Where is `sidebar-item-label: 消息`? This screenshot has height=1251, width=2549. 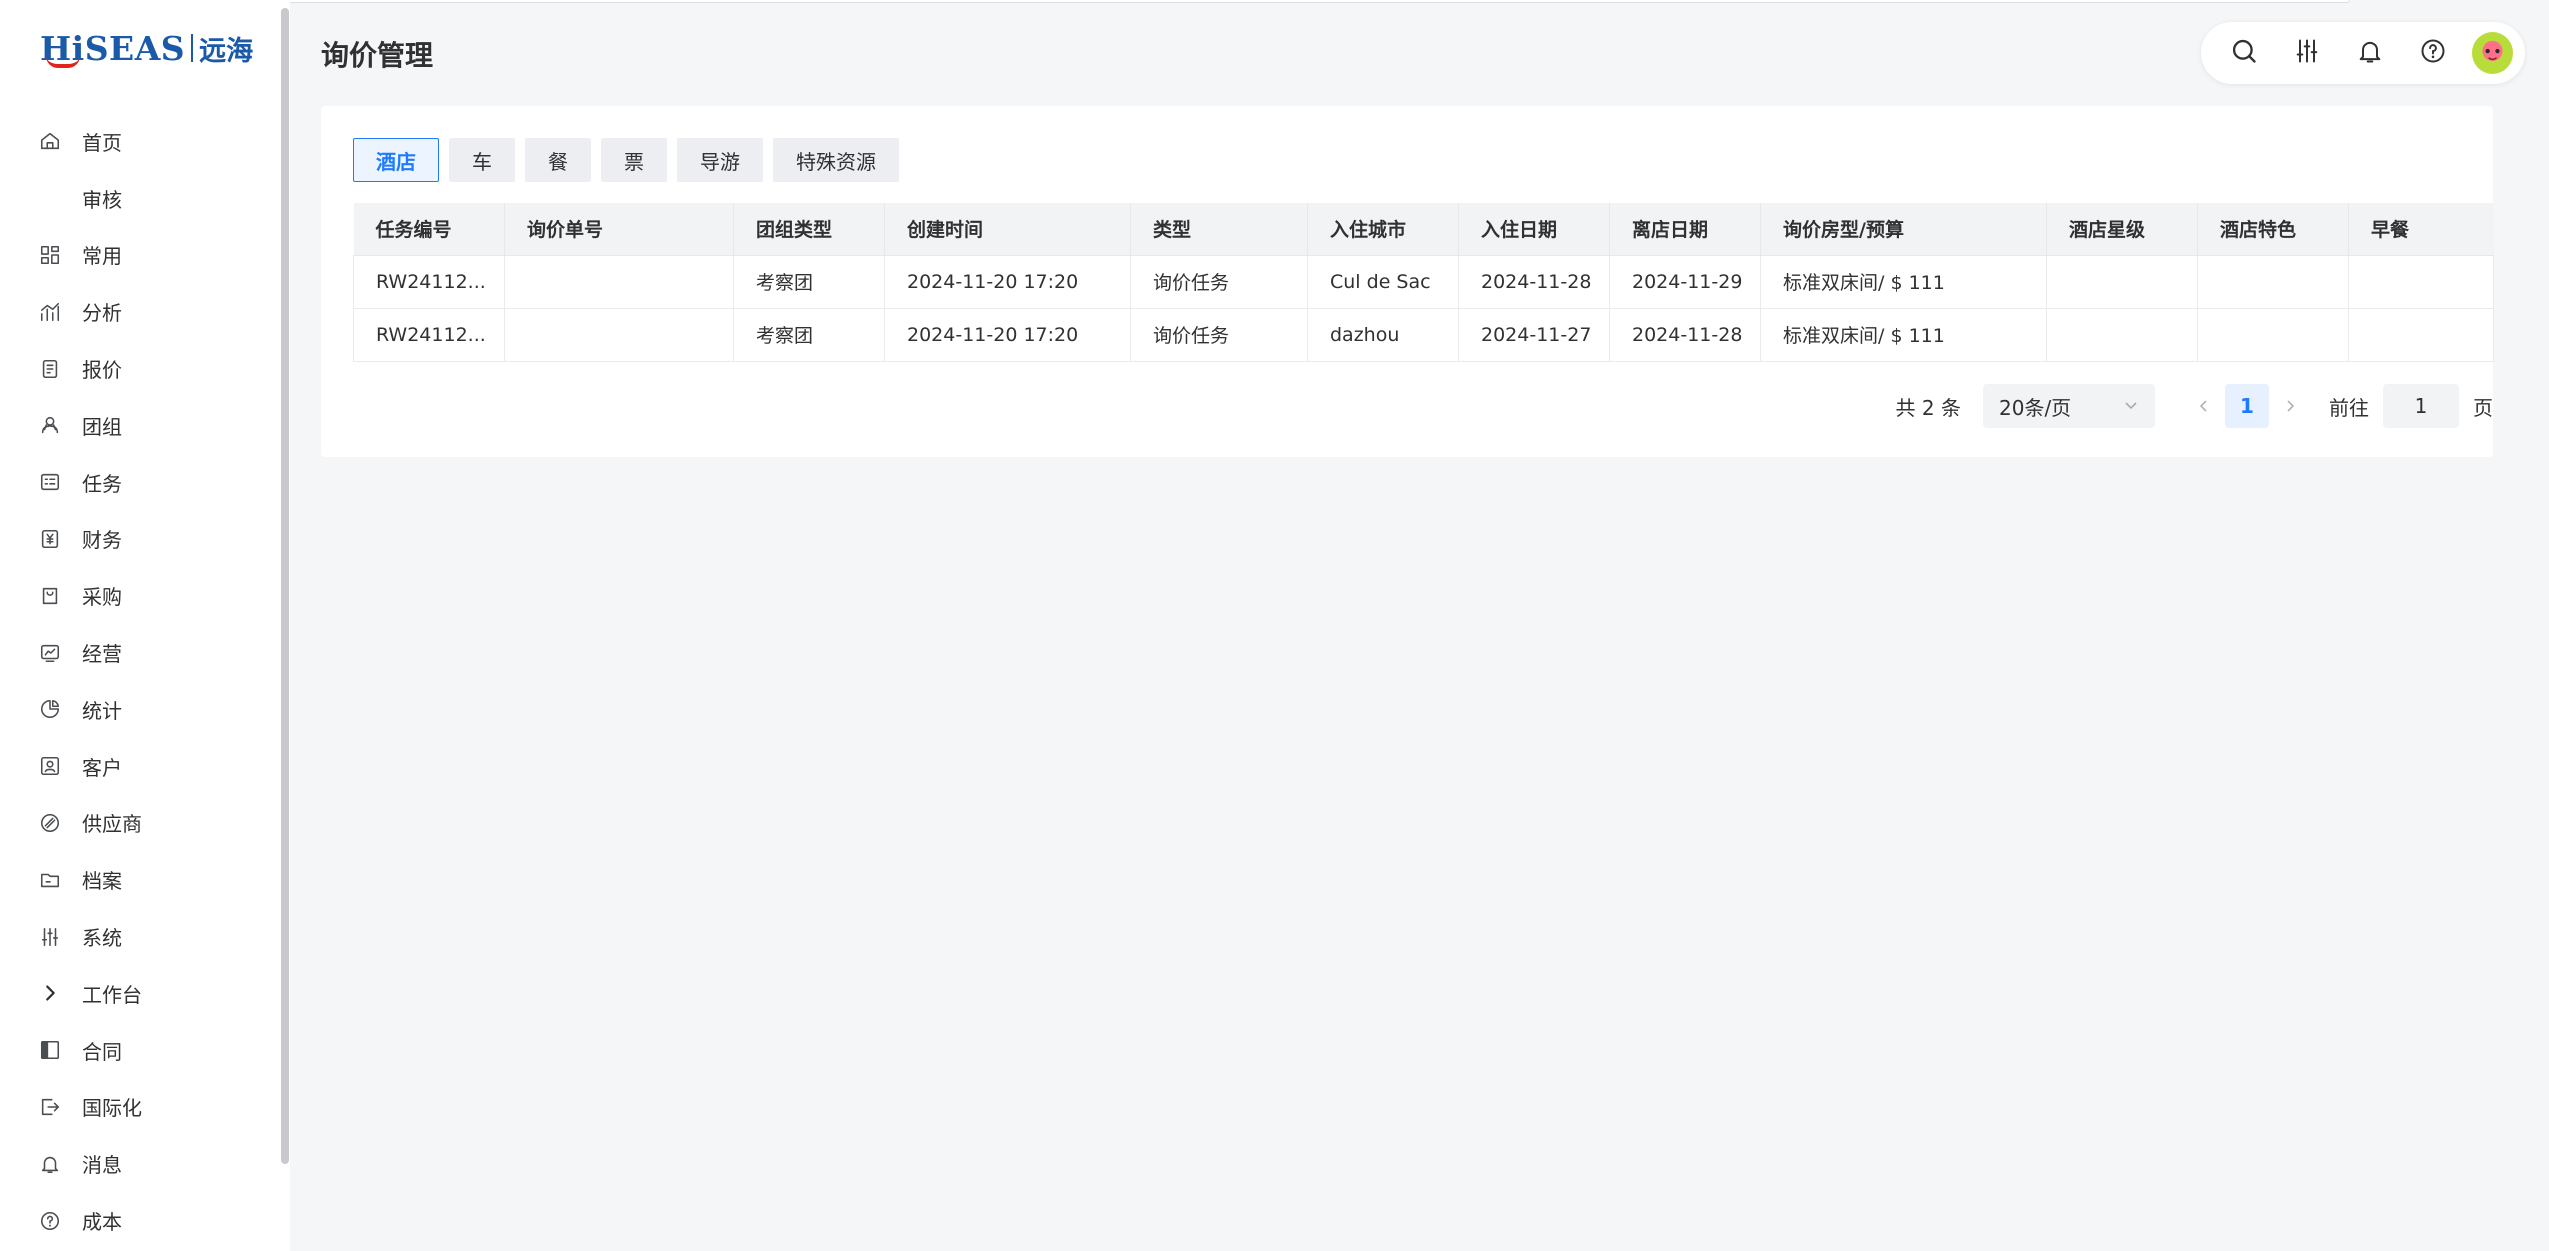
sidebar-item-label: 消息 is located at coordinates (102, 1165).